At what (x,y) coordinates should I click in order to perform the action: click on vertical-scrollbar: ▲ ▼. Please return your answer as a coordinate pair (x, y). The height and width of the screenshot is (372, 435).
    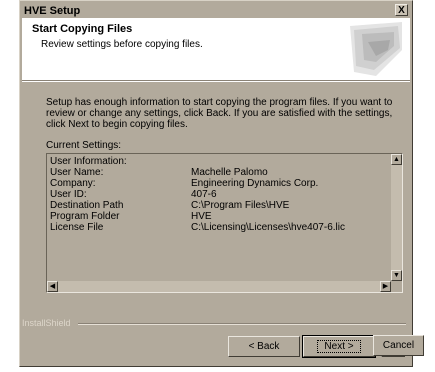
    Looking at the image, I should click on (396, 217).